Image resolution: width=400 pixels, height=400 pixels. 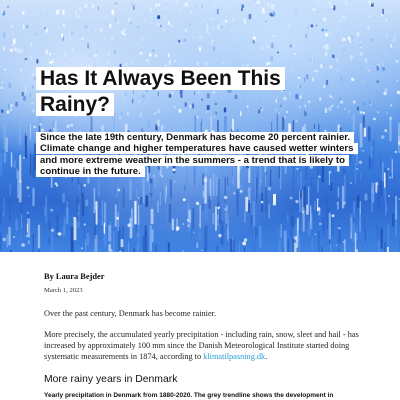 I want to click on paragraph-precipitation-end: ., so click(x=266, y=356).